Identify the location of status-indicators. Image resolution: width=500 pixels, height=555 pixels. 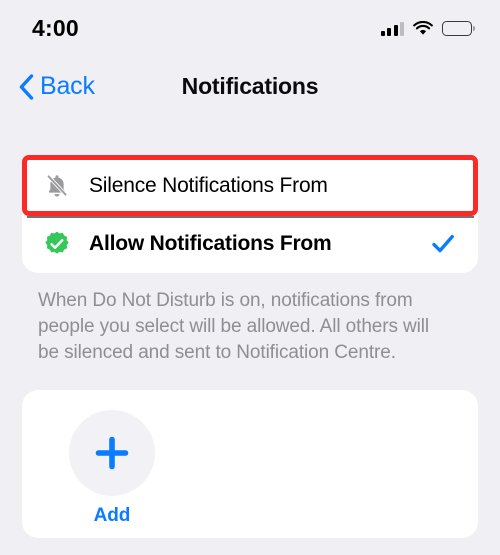
(427, 28).